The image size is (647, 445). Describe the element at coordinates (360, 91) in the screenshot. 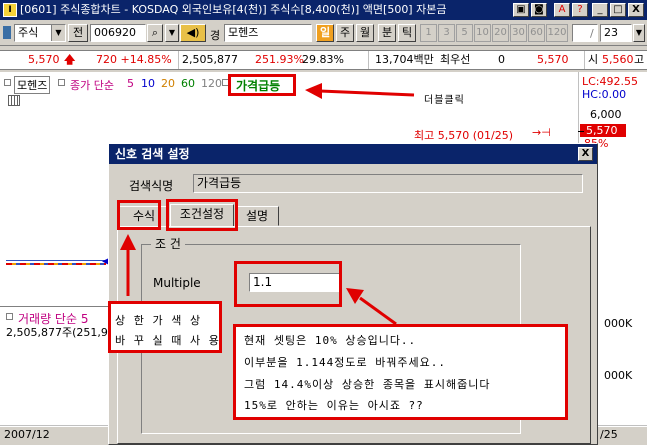

I see `arrow-to-signal-icon` at that location.